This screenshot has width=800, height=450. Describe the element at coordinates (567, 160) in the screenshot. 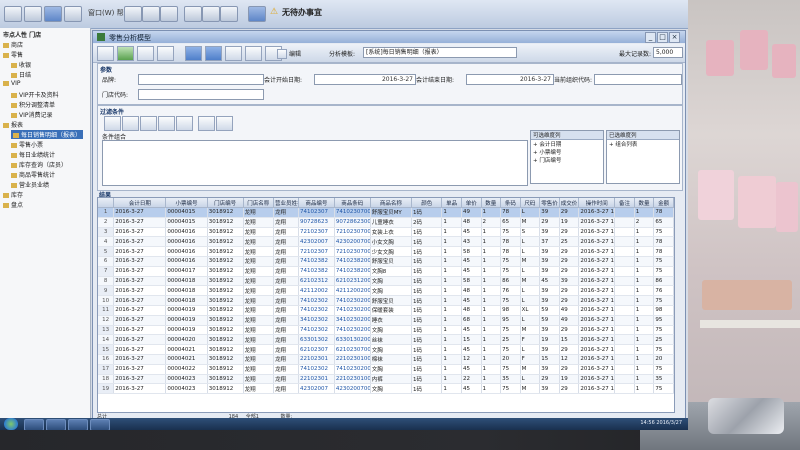

I see `dim-item: + 门店编号` at that location.